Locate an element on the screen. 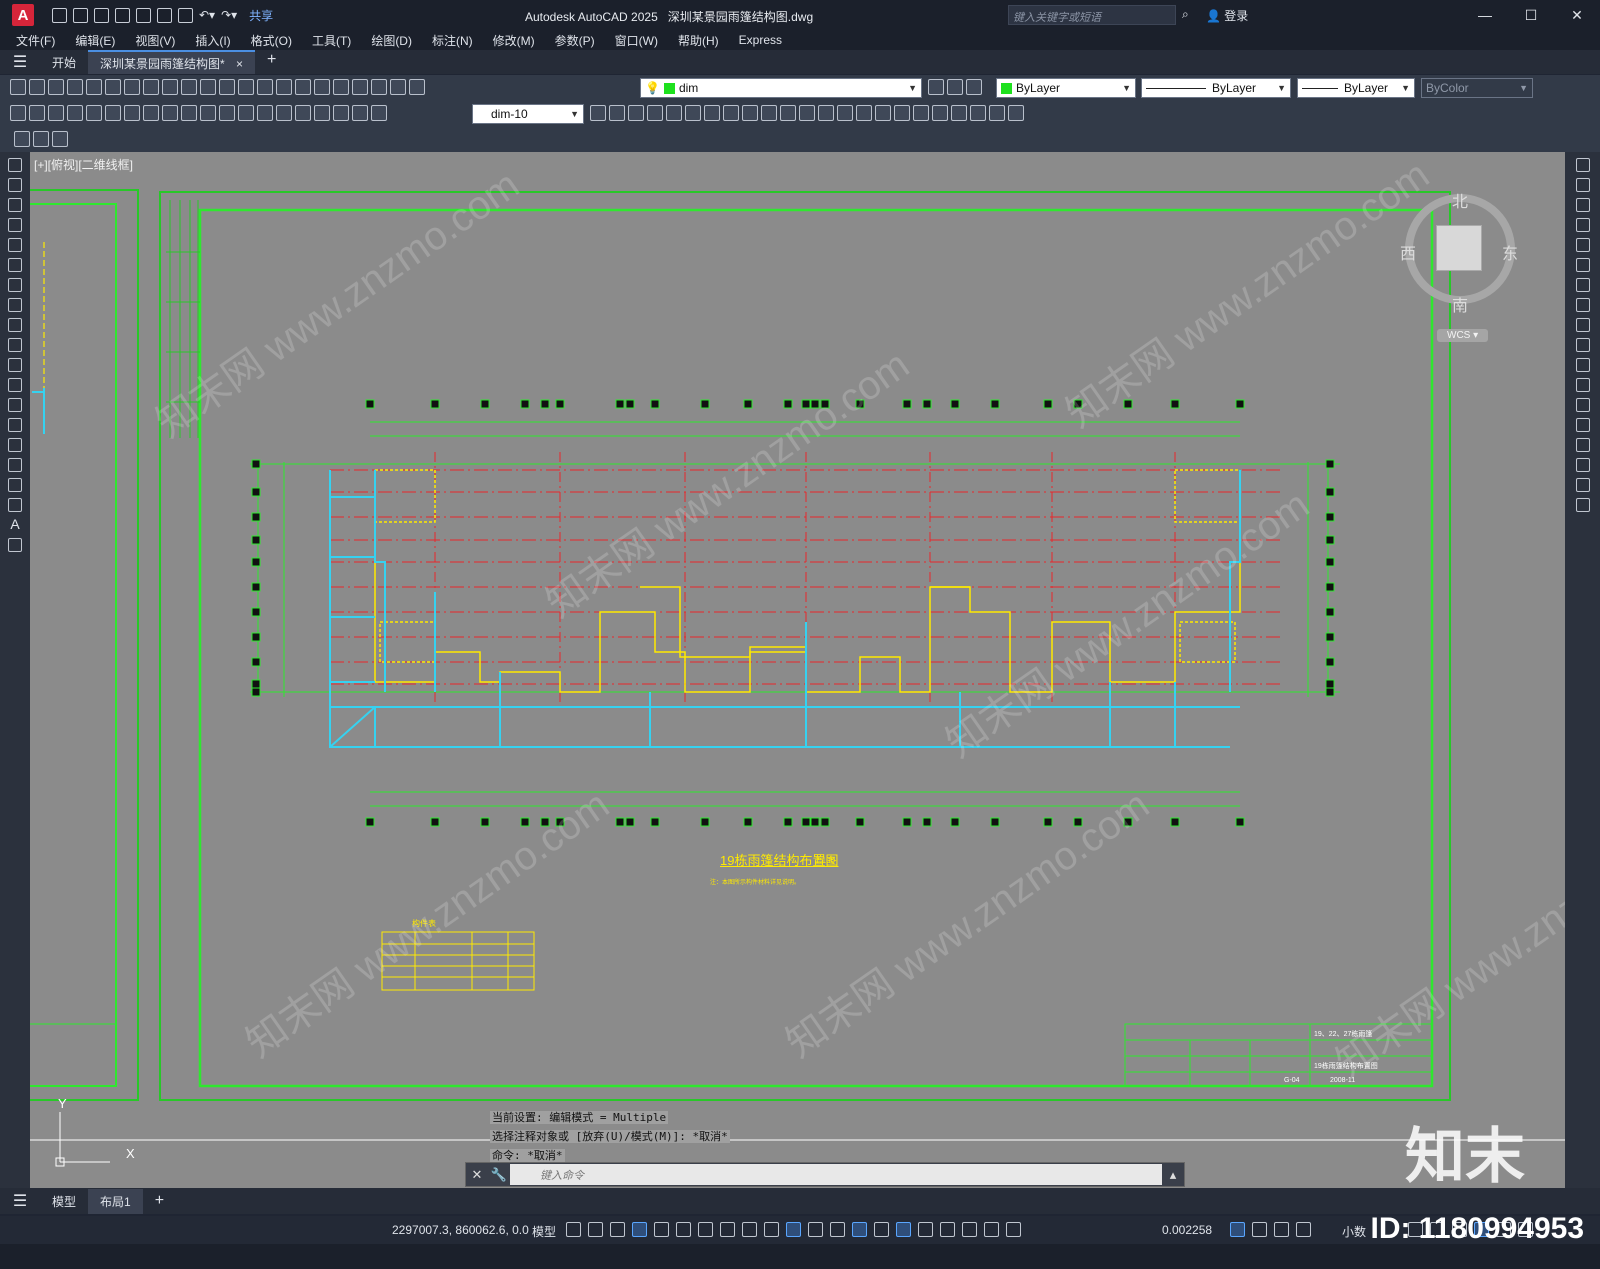  aligned-dim-icon is located at coordinates (37, 113).